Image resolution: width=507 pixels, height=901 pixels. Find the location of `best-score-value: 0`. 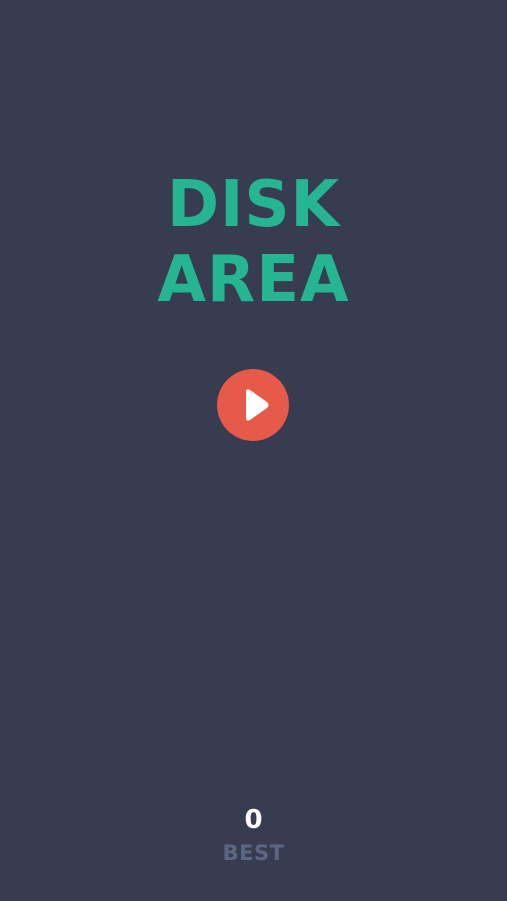

best-score-value: 0 is located at coordinates (253, 820).